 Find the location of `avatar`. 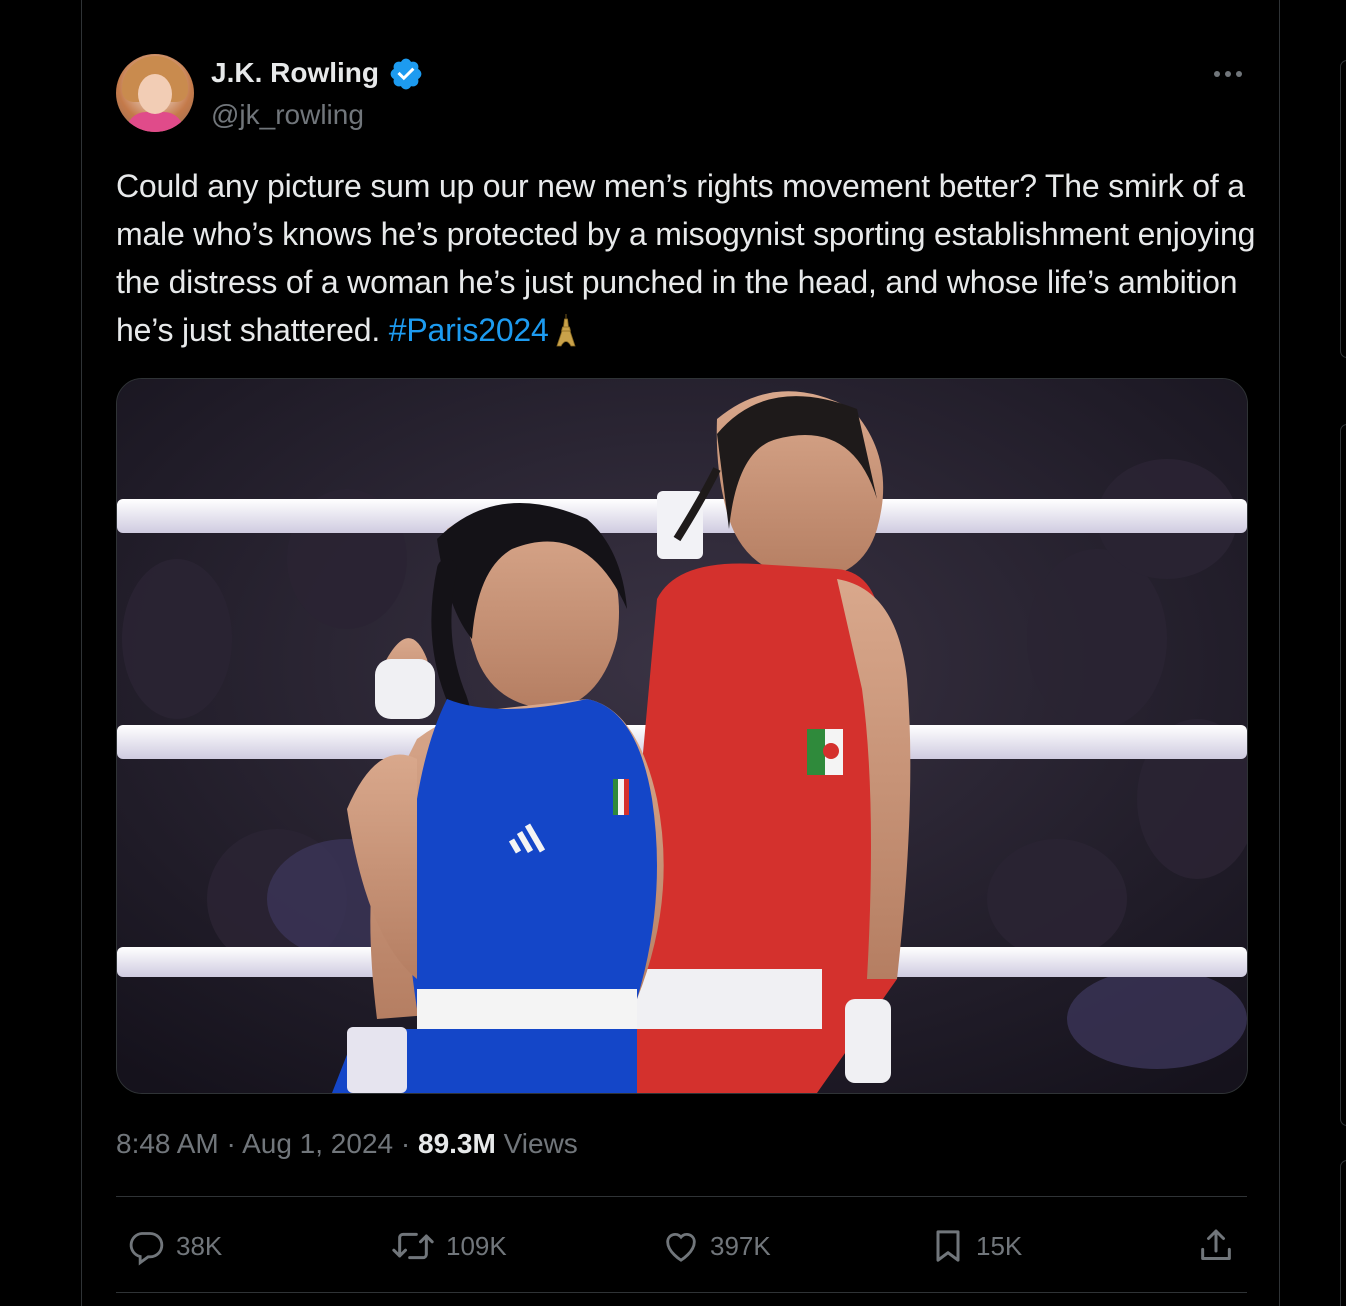

avatar is located at coordinates (155, 93).